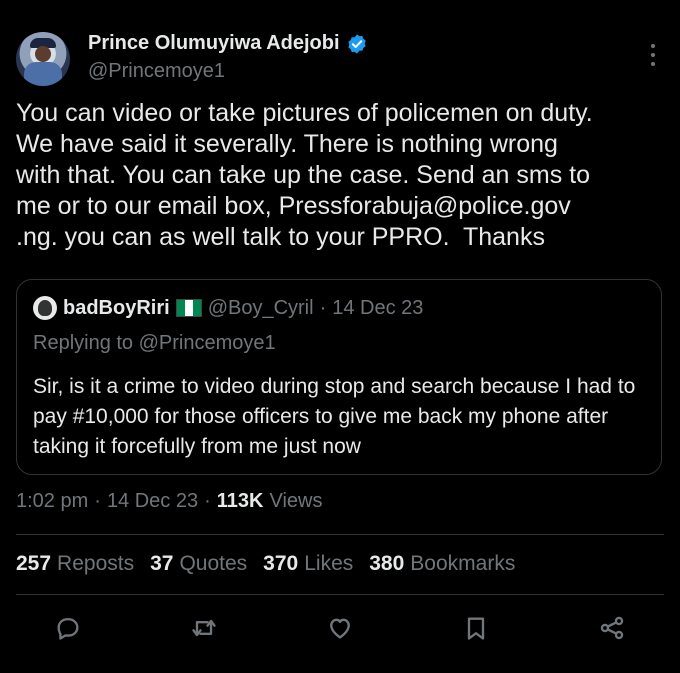  I want to click on tweet-header: Prince Olumuyiwa Adejobi @Princemoye1, so click(340, 58).